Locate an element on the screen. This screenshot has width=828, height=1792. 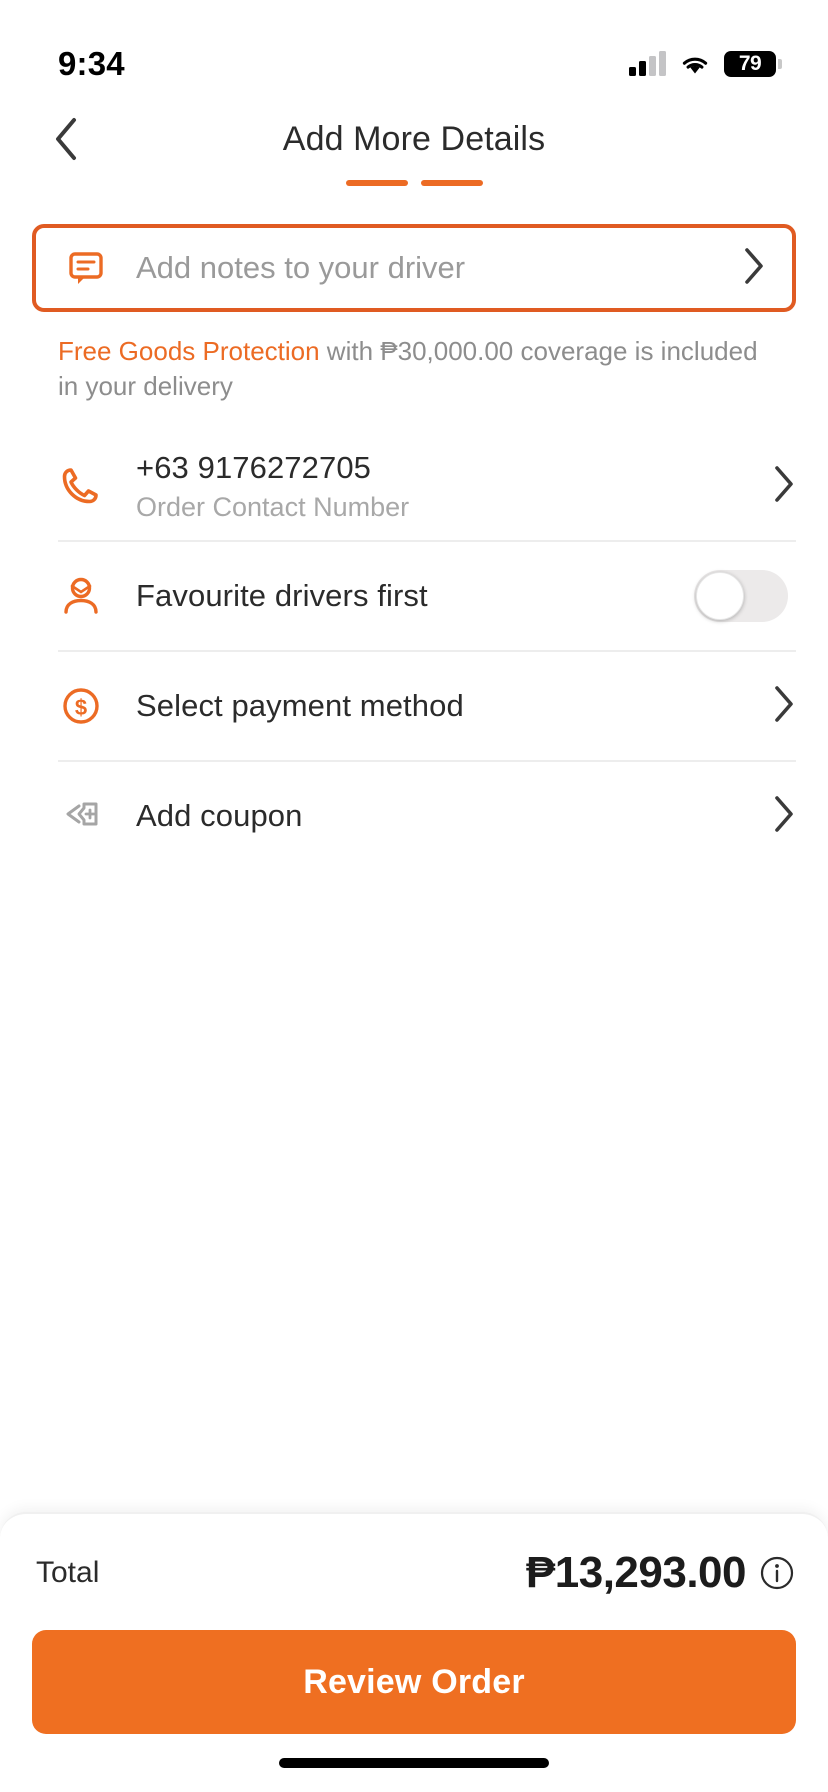
back-button is located at coordinates (66, 139).